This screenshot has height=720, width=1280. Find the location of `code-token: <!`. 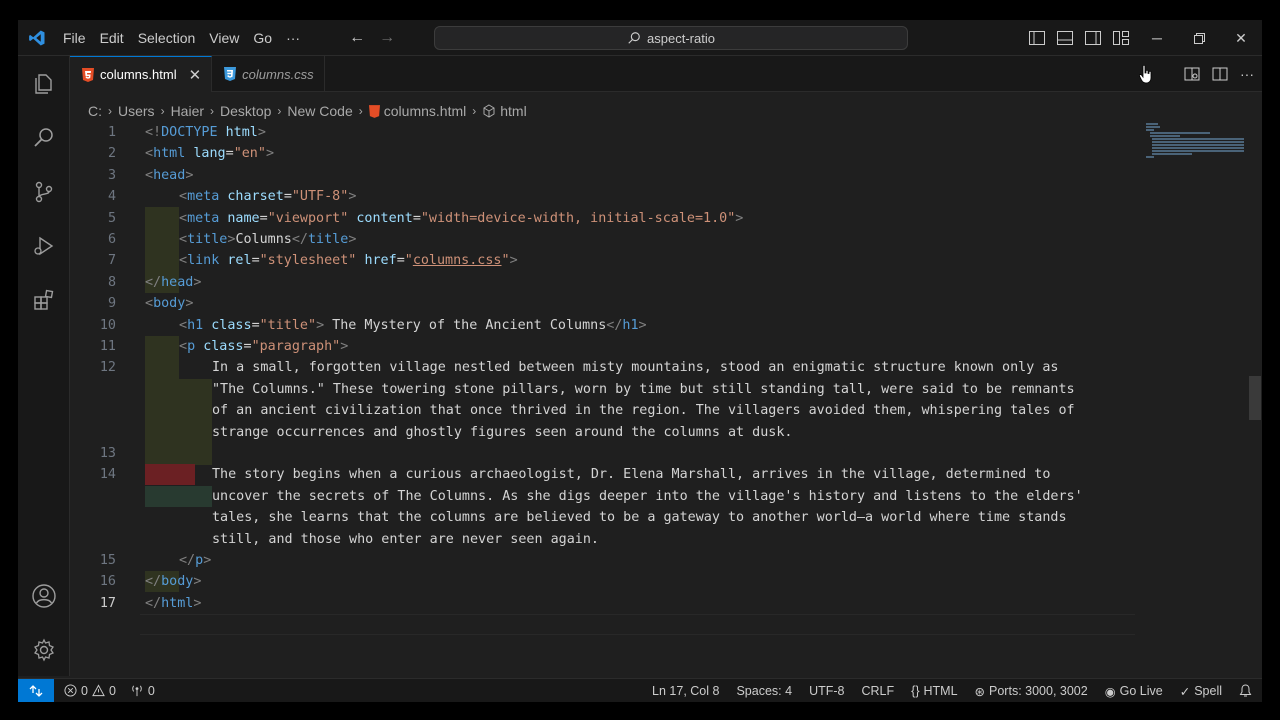

code-token: <! is located at coordinates (153, 132).